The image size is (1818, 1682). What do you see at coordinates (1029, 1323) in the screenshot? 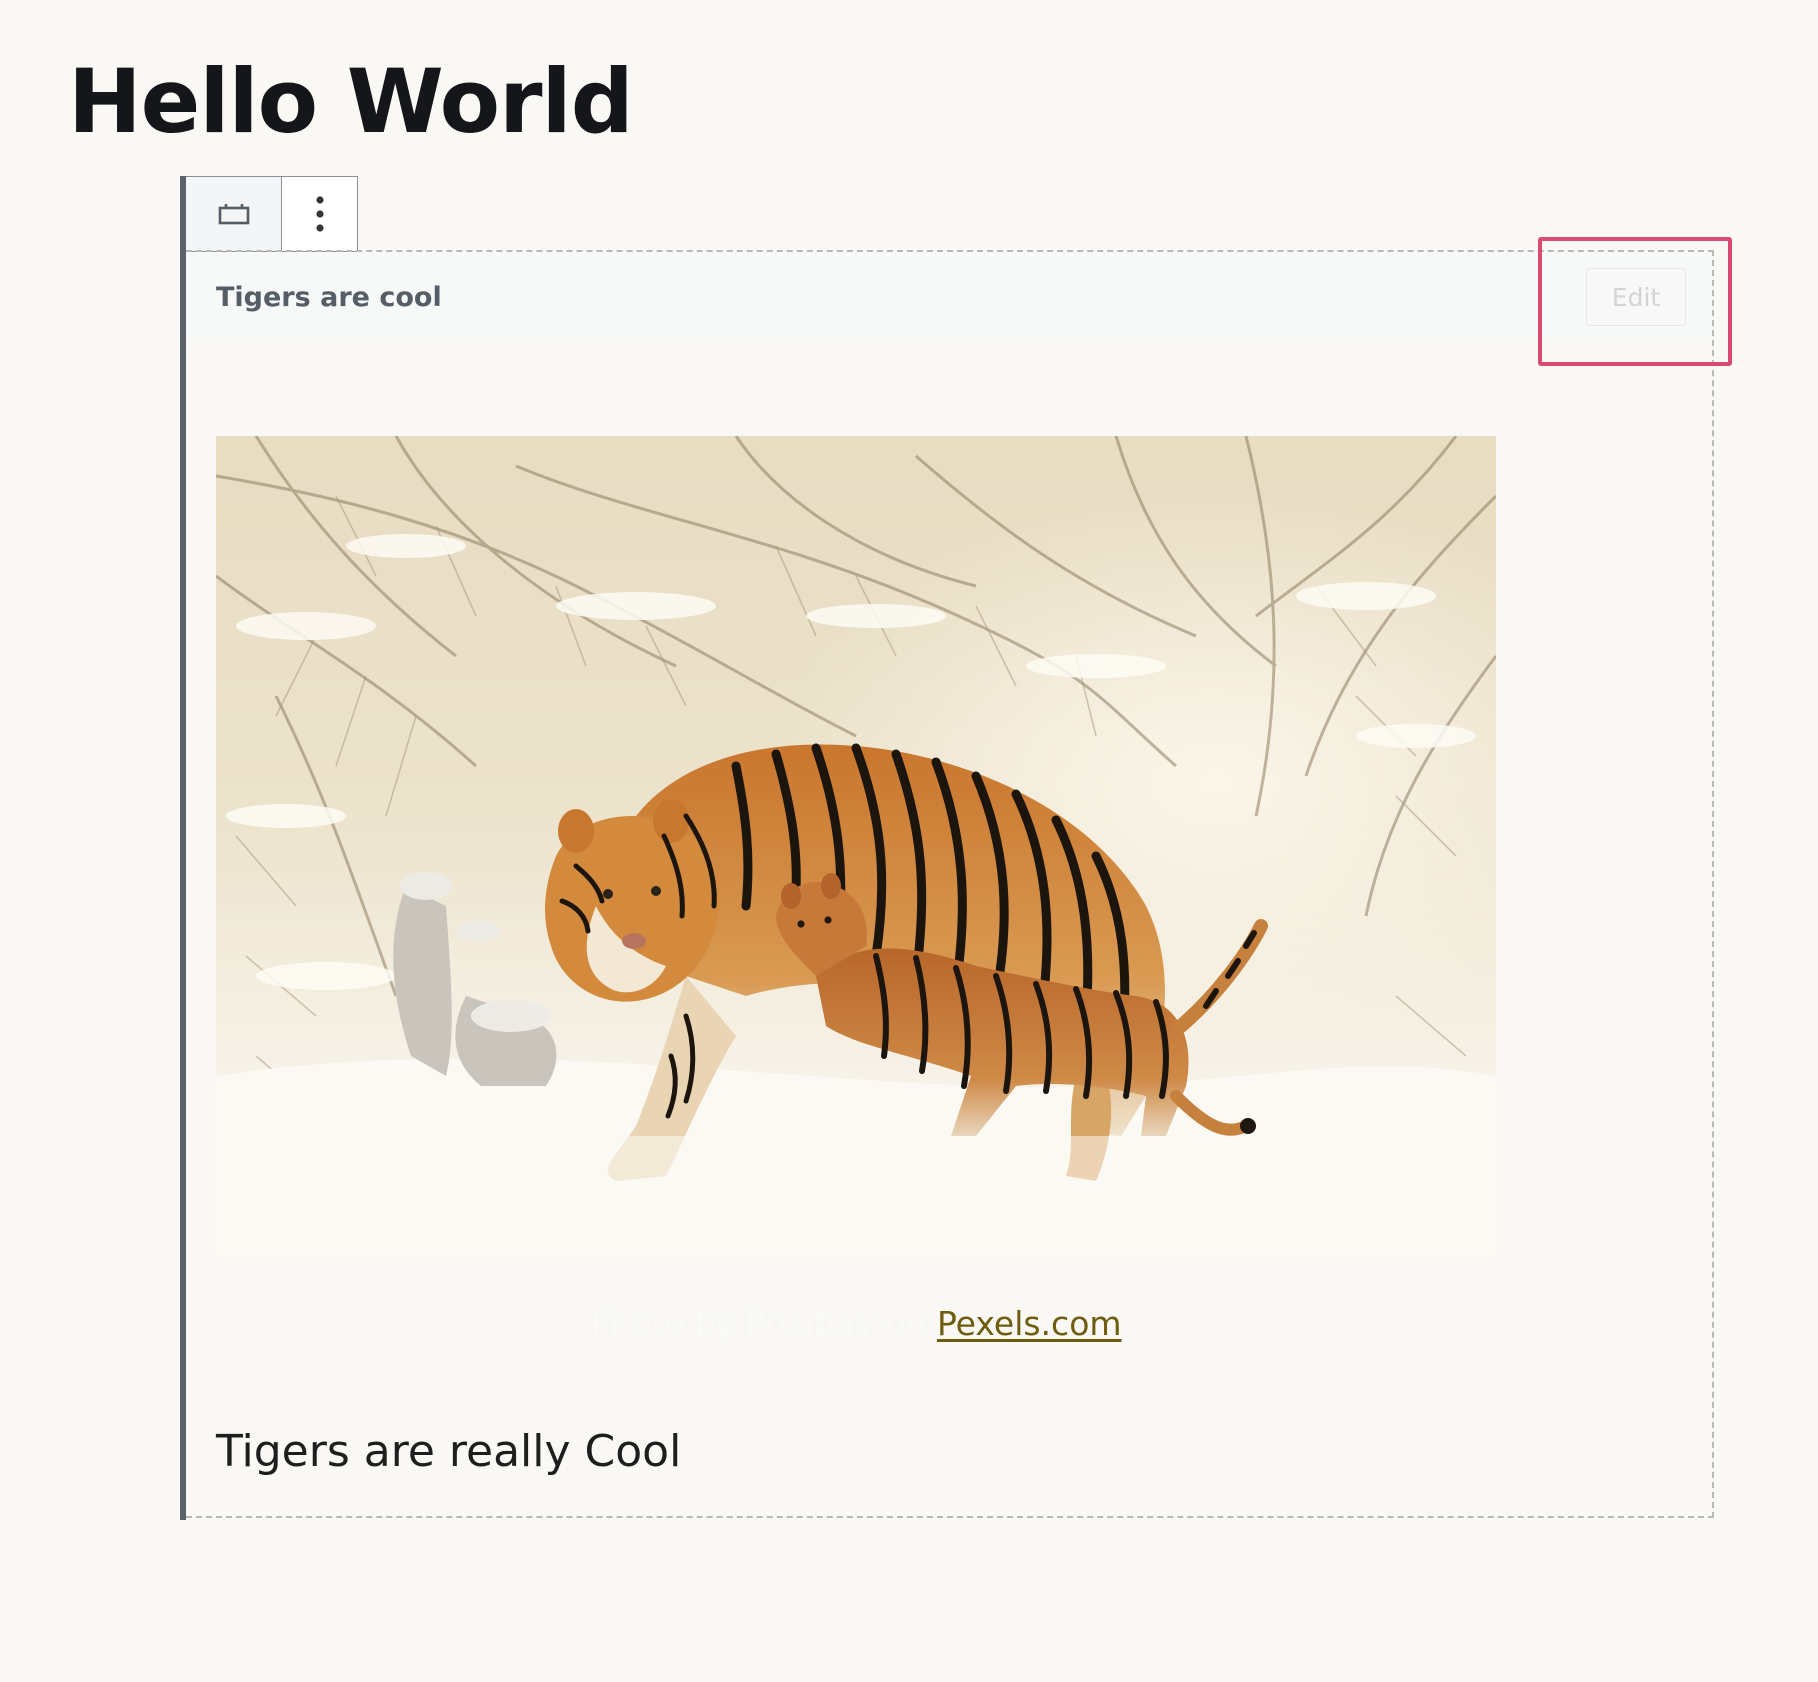
I see `caption-link: Pexels.com` at bounding box center [1029, 1323].